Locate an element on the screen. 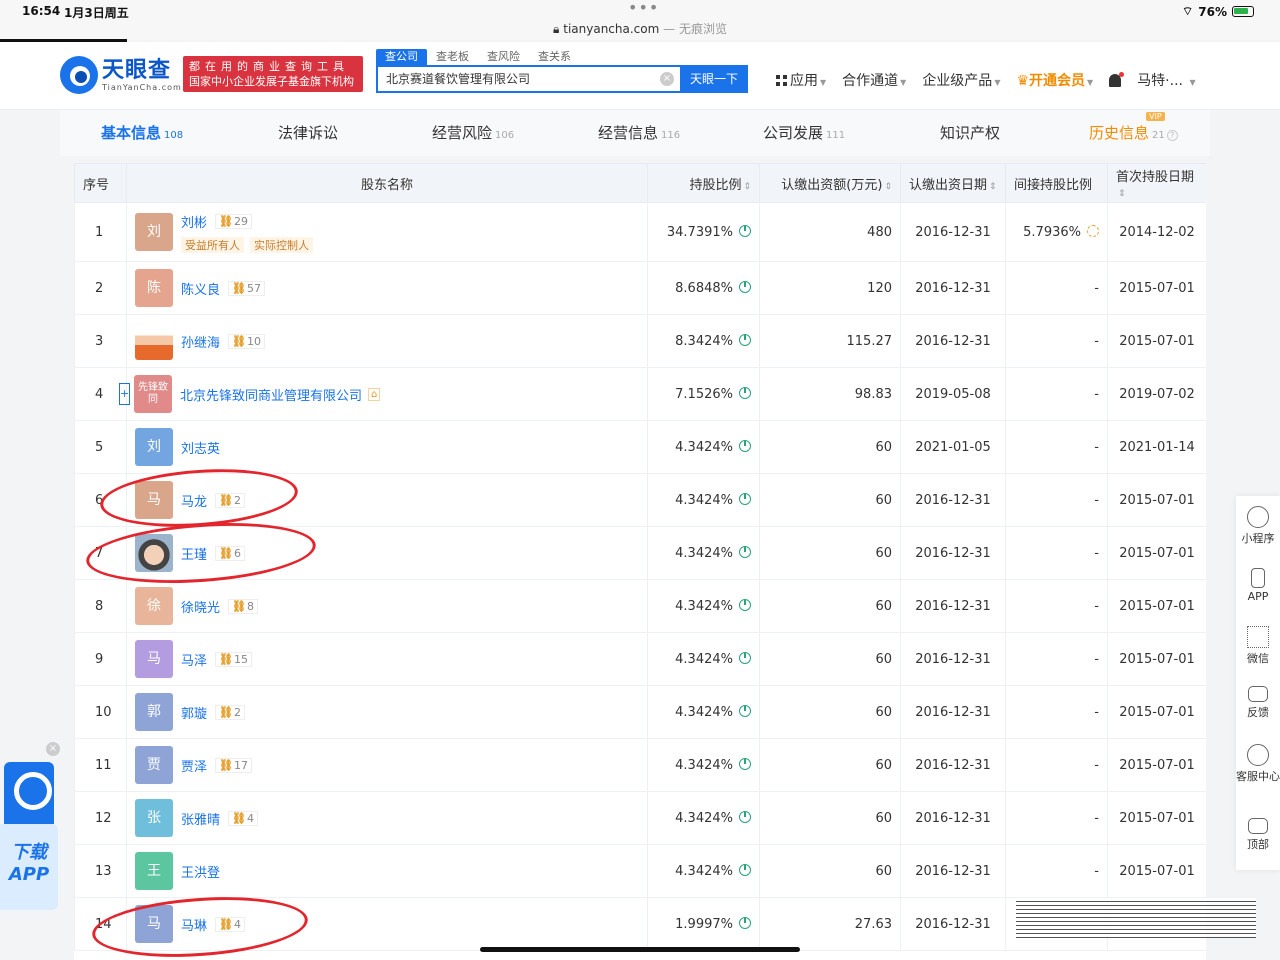 Image resolution: width=1280 pixels, height=960 pixels. nav-vip: ♛开通会员 ▼ is located at coordinates (1054, 80).